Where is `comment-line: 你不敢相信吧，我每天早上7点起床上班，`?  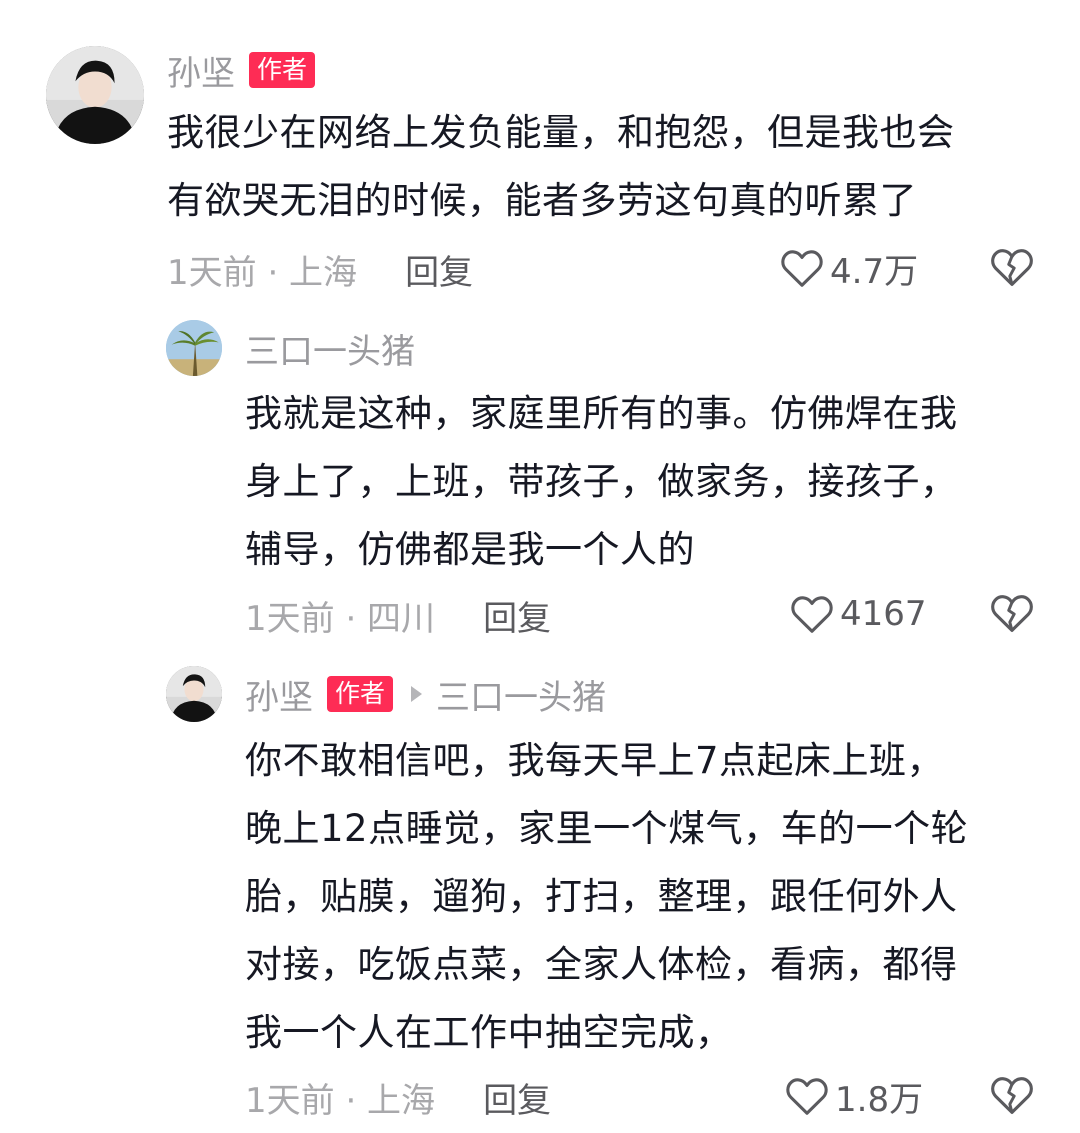
comment-line: 你不敢相信吧，我每天早上7点起床上班， is located at coordinates (595, 760).